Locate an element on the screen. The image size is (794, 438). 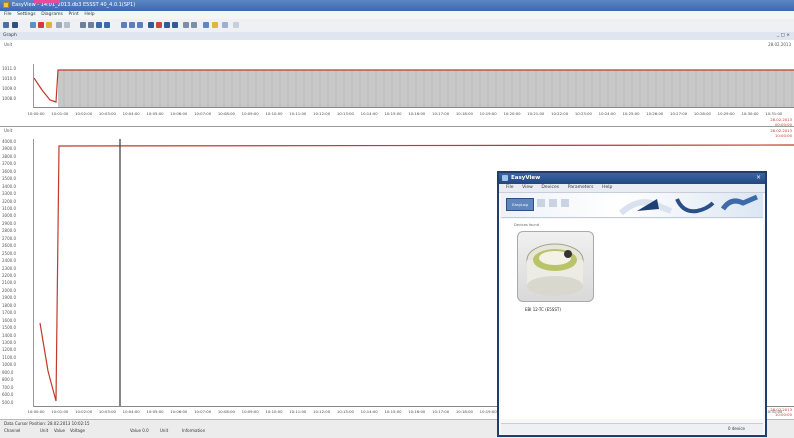
close-icon: × is located at coordinates (758, 177).